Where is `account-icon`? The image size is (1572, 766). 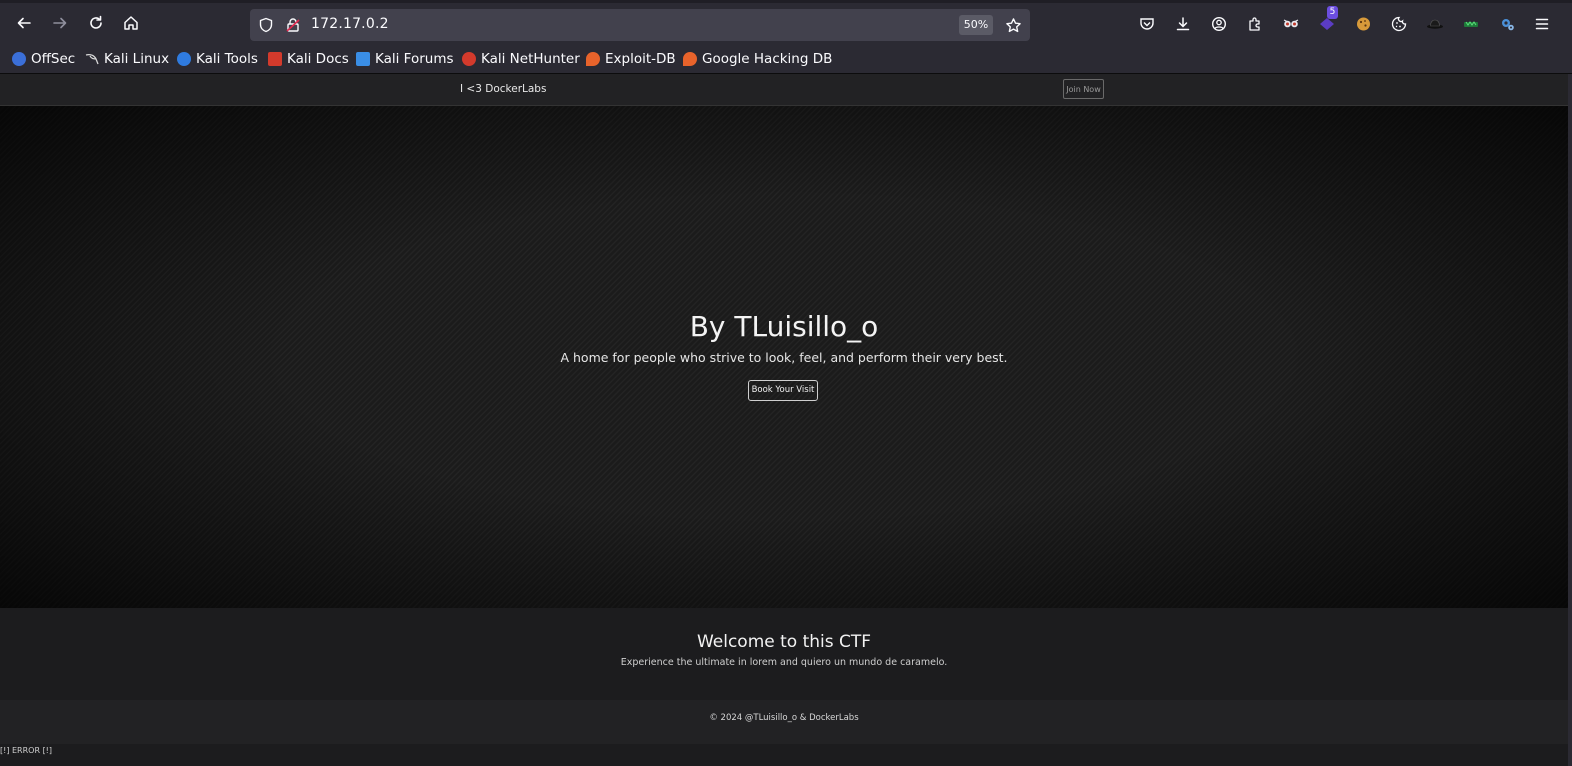 account-icon is located at coordinates (1219, 24).